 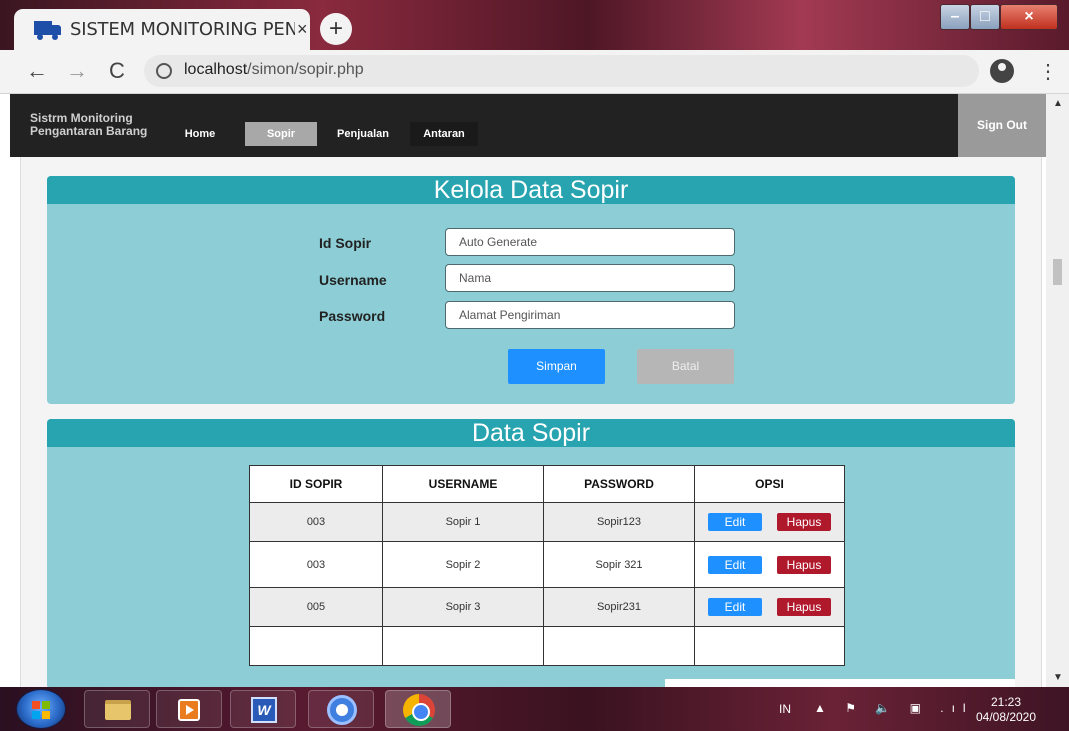 What do you see at coordinates (590, 315) in the screenshot?
I see `password-input` at bounding box center [590, 315].